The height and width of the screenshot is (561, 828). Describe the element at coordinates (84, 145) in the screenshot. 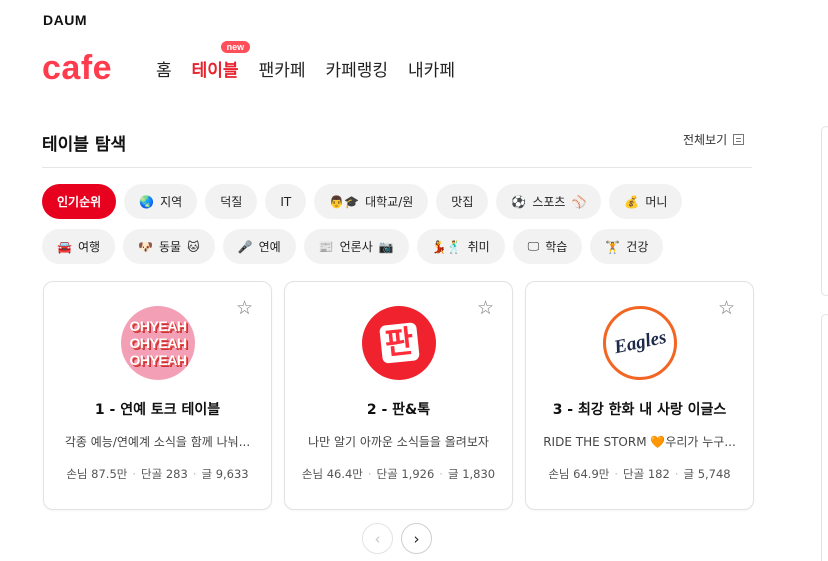

I see `section-title: 테이블 탐색` at that location.